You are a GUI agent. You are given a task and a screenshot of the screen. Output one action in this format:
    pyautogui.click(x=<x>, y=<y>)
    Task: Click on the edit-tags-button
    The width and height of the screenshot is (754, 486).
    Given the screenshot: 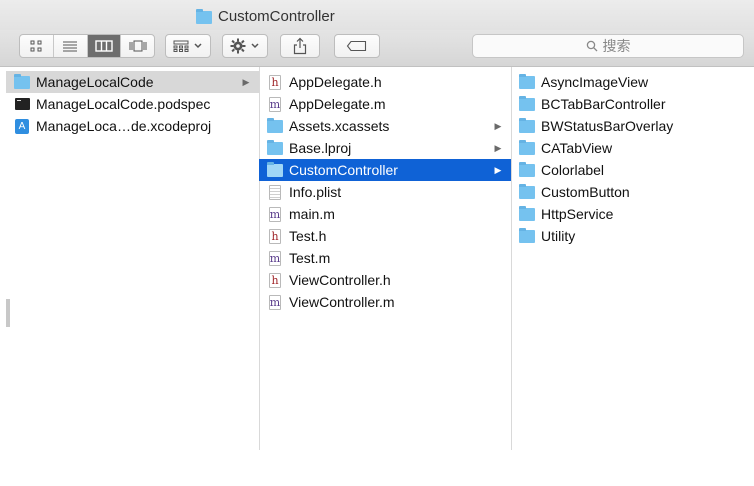 What is the action you would take?
    pyautogui.click(x=357, y=46)
    